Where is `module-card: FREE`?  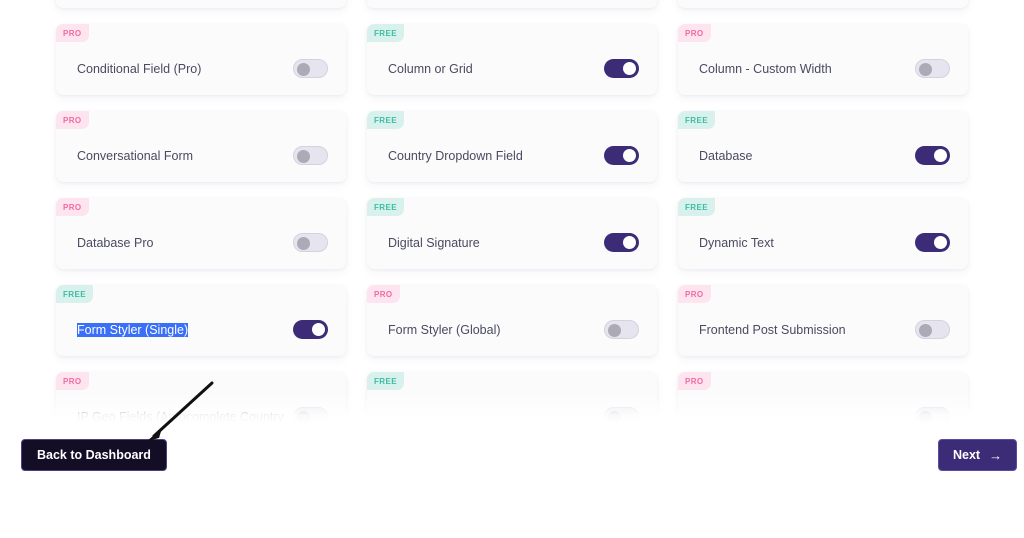
module-card: FREE is located at coordinates (512, 398).